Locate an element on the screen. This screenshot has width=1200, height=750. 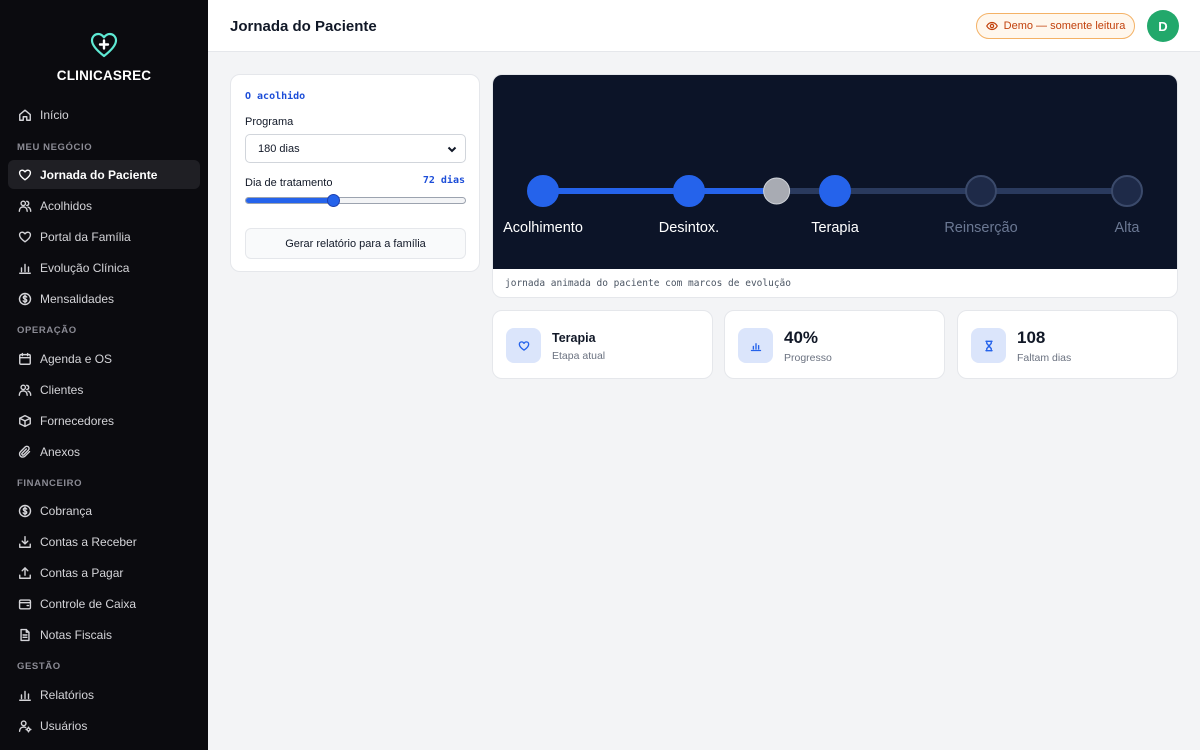
upload-icon is located at coordinates (25, 573).